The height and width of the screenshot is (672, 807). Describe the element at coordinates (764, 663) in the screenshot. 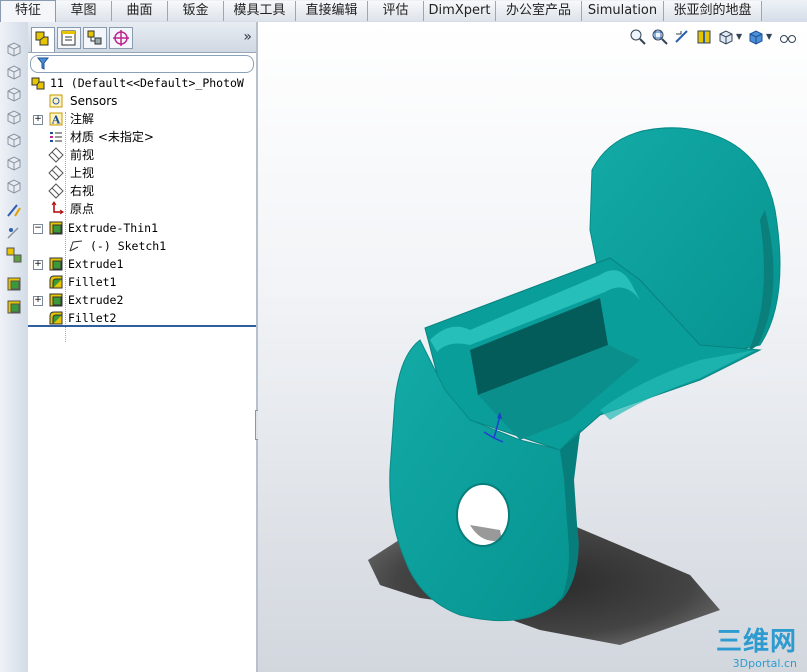

I see `watermark-url: 3Dportal.cn` at that location.